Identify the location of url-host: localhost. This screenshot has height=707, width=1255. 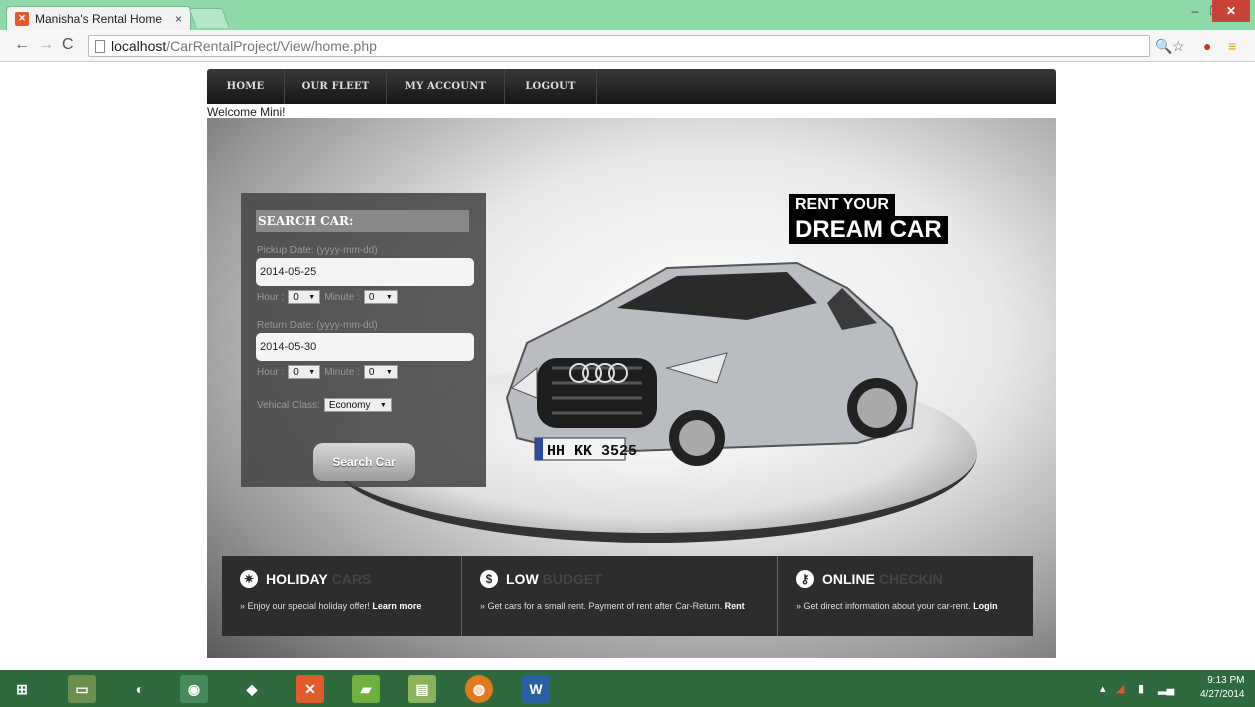
(139, 46).